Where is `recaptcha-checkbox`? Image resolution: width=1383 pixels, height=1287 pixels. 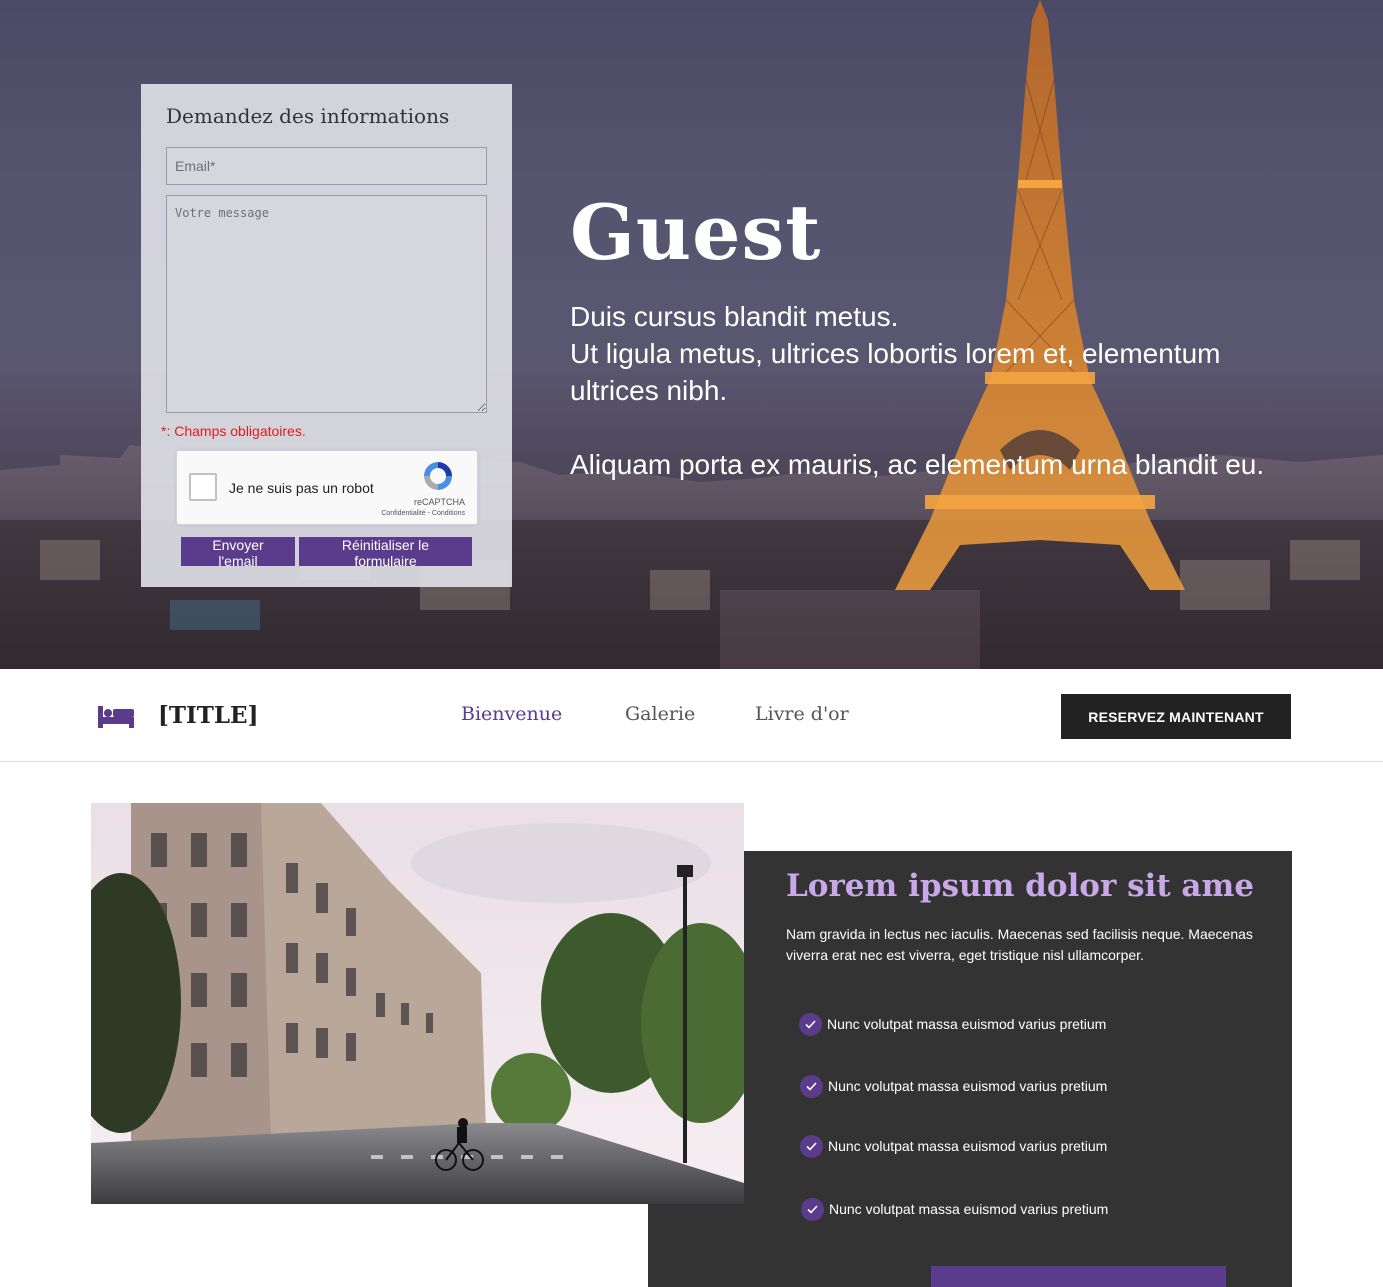 recaptcha-checkbox is located at coordinates (203, 487).